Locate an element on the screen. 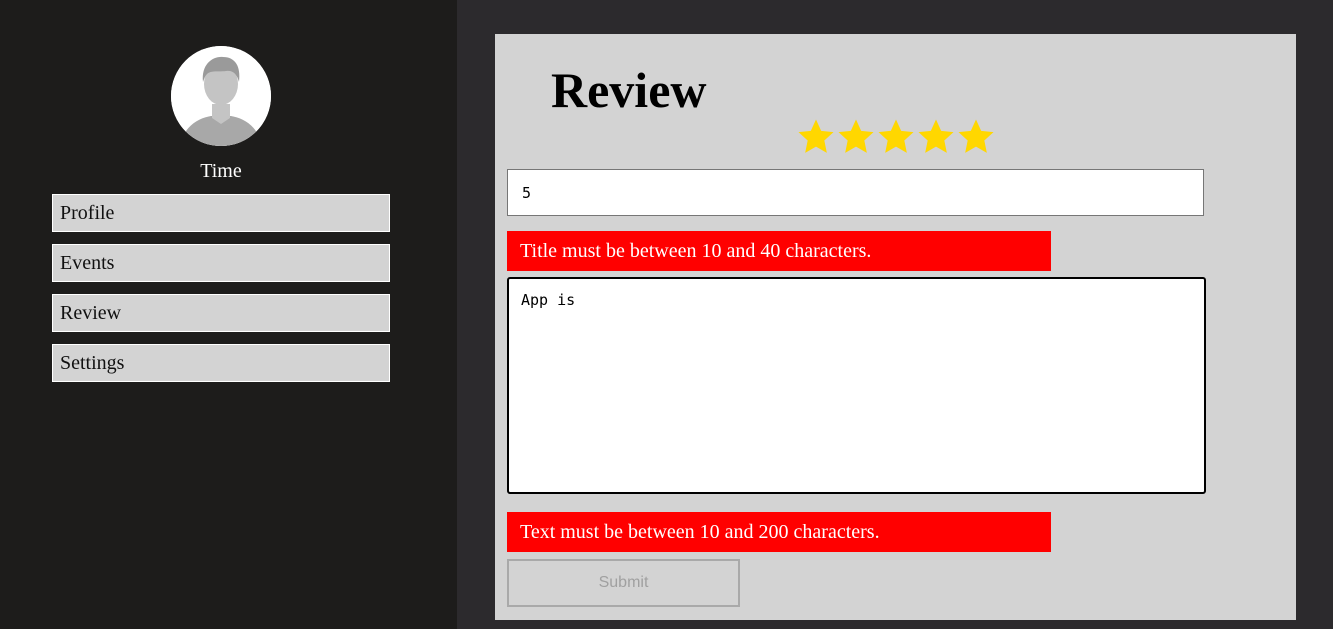 This screenshot has height=629, width=1333. star-rating is located at coordinates (896, 137).